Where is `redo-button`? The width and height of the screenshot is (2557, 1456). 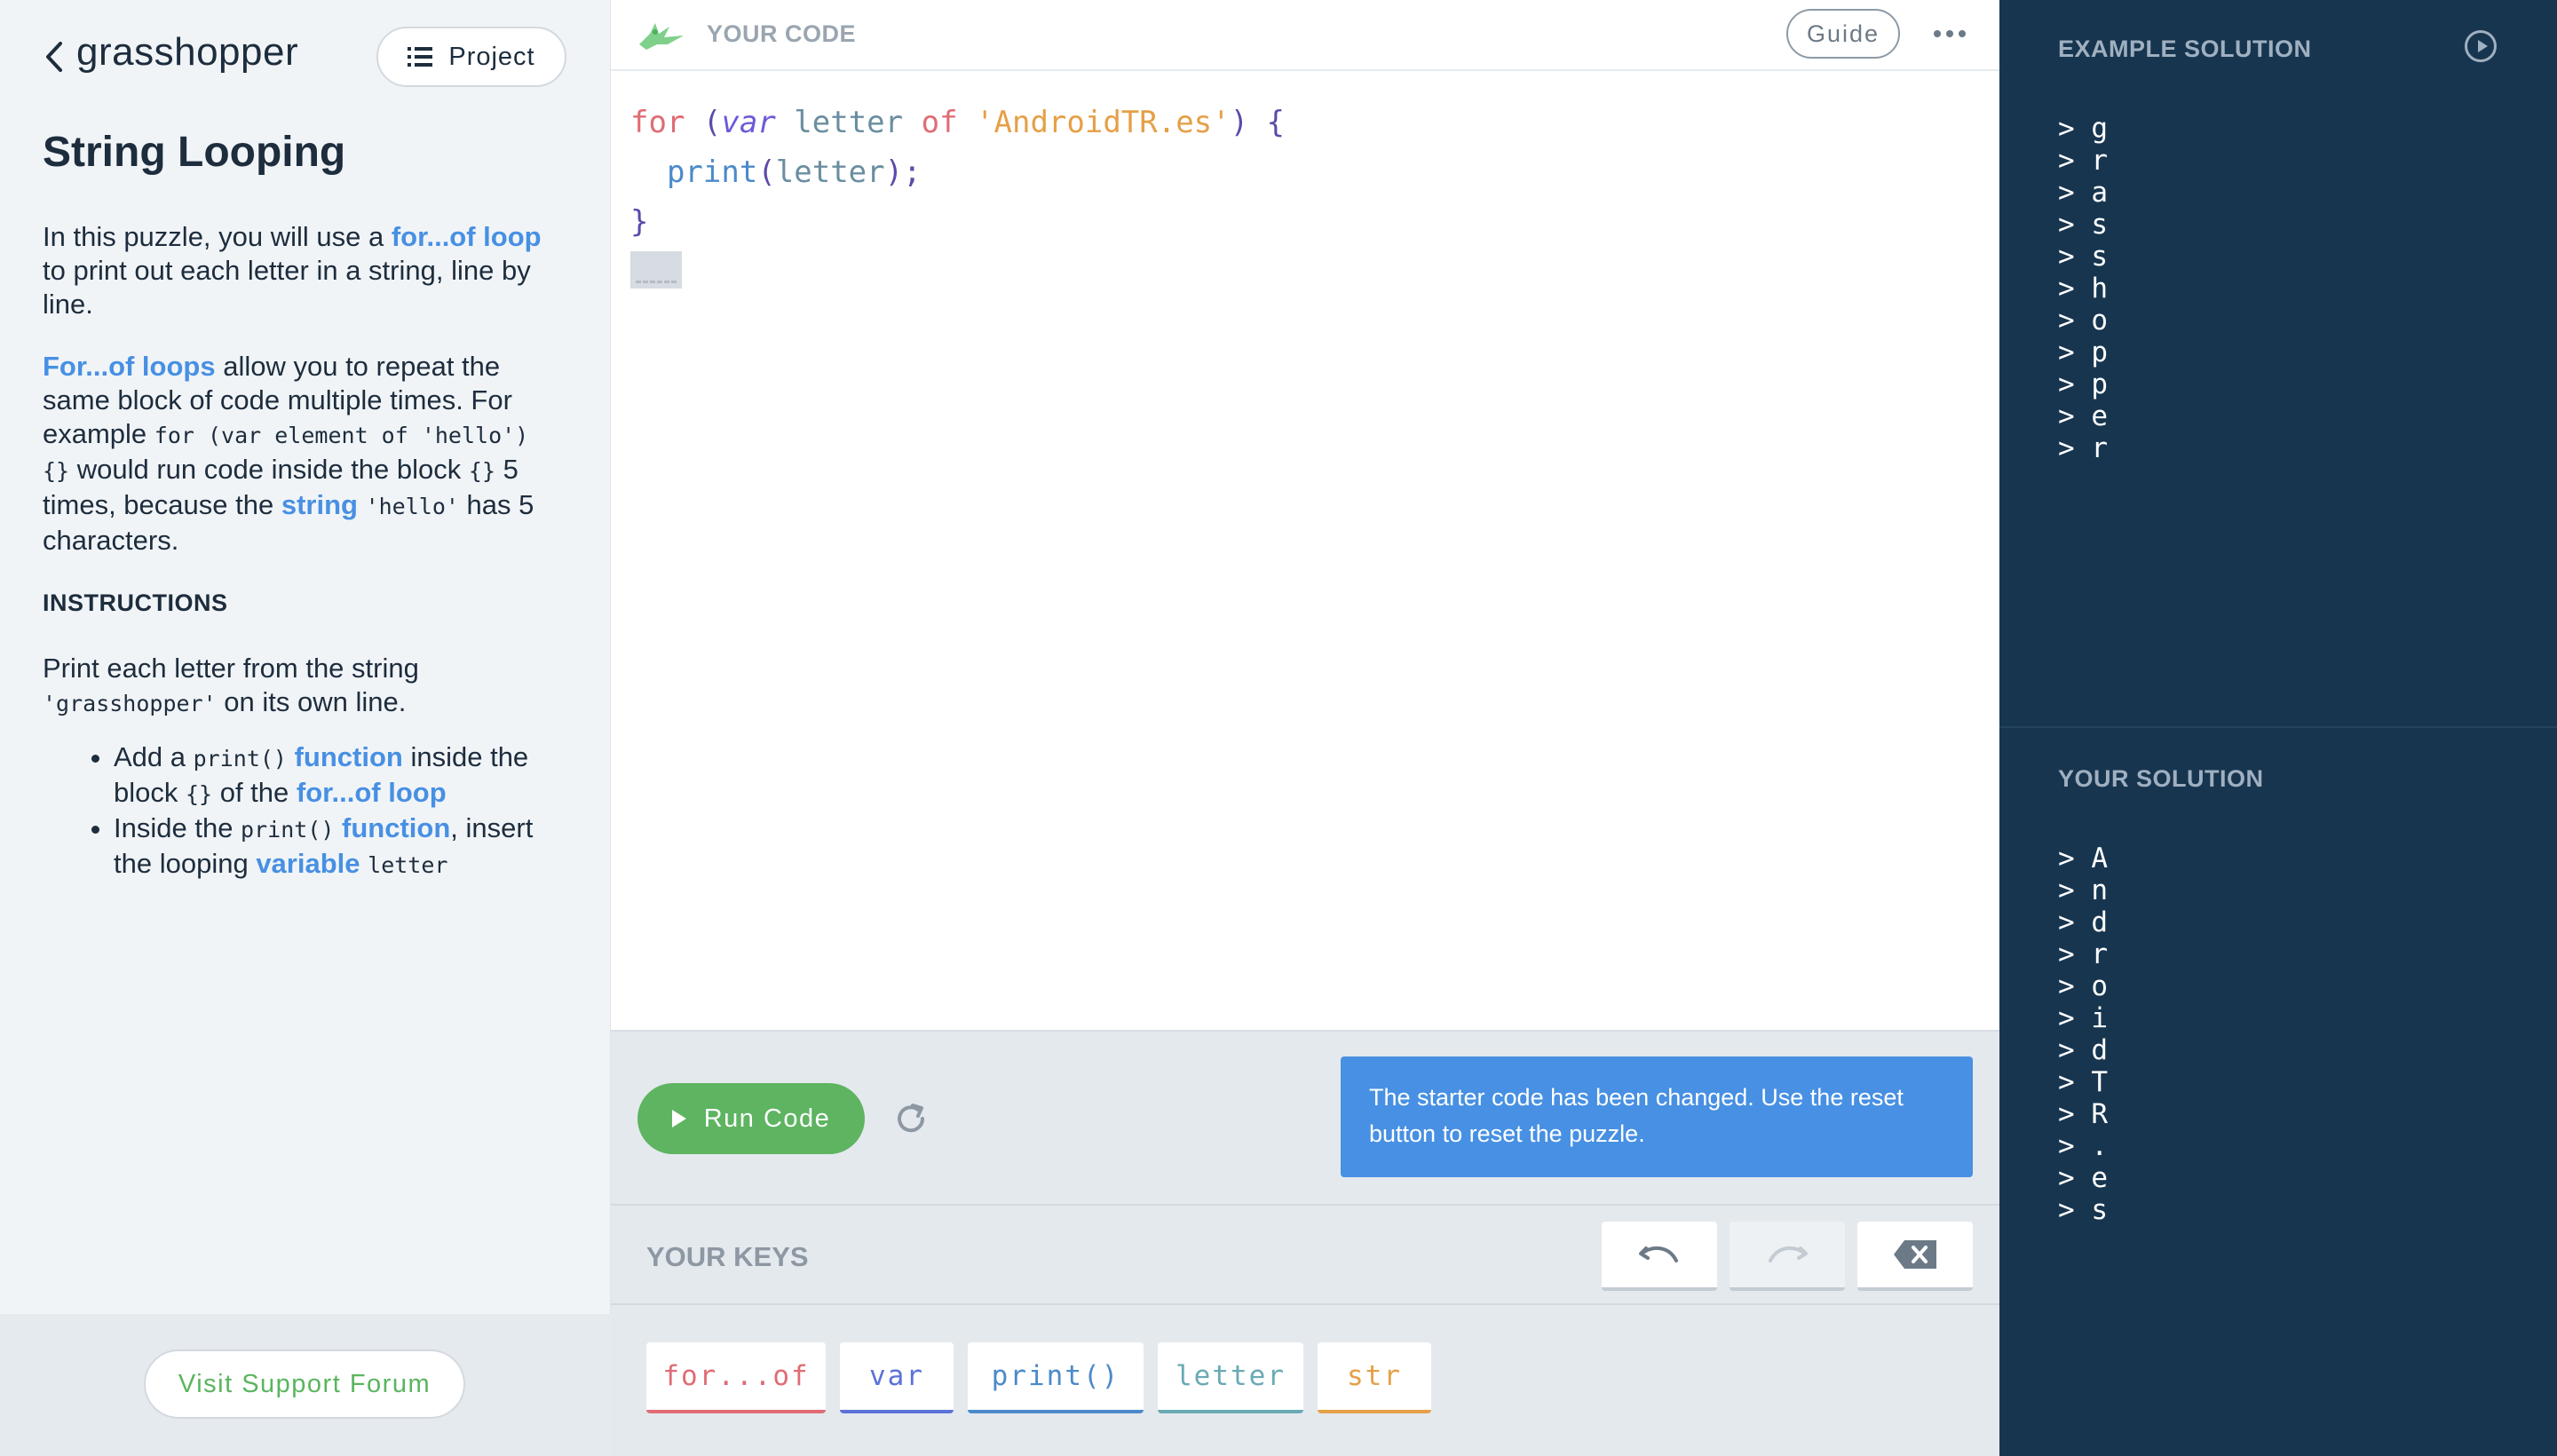
redo-button is located at coordinates (1787, 1256).